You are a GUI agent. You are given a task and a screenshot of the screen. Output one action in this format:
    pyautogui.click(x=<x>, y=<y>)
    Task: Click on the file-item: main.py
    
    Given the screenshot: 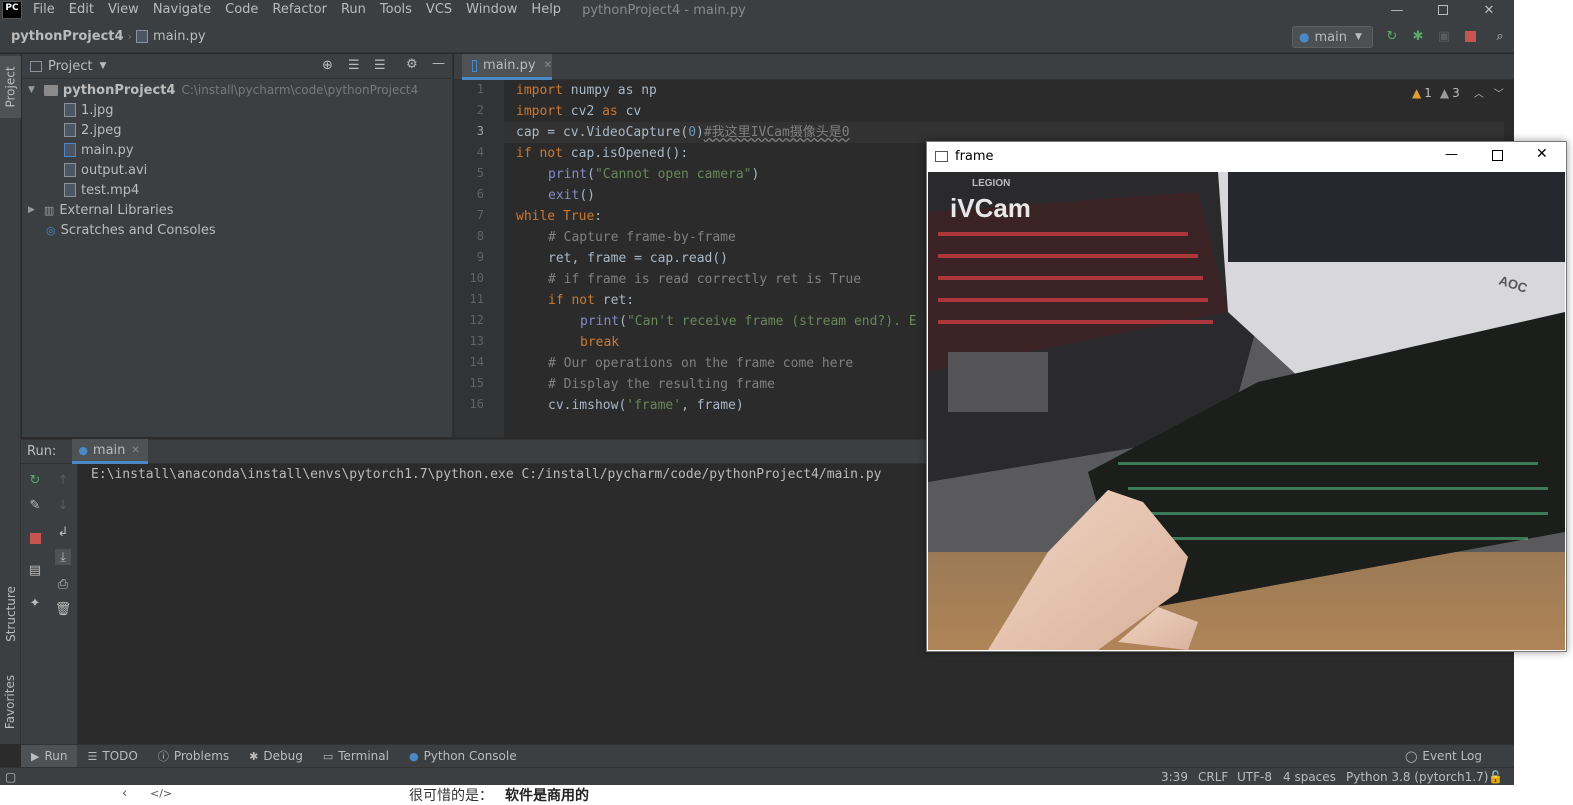 What is the action you would take?
    pyautogui.click(x=99, y=150)
    